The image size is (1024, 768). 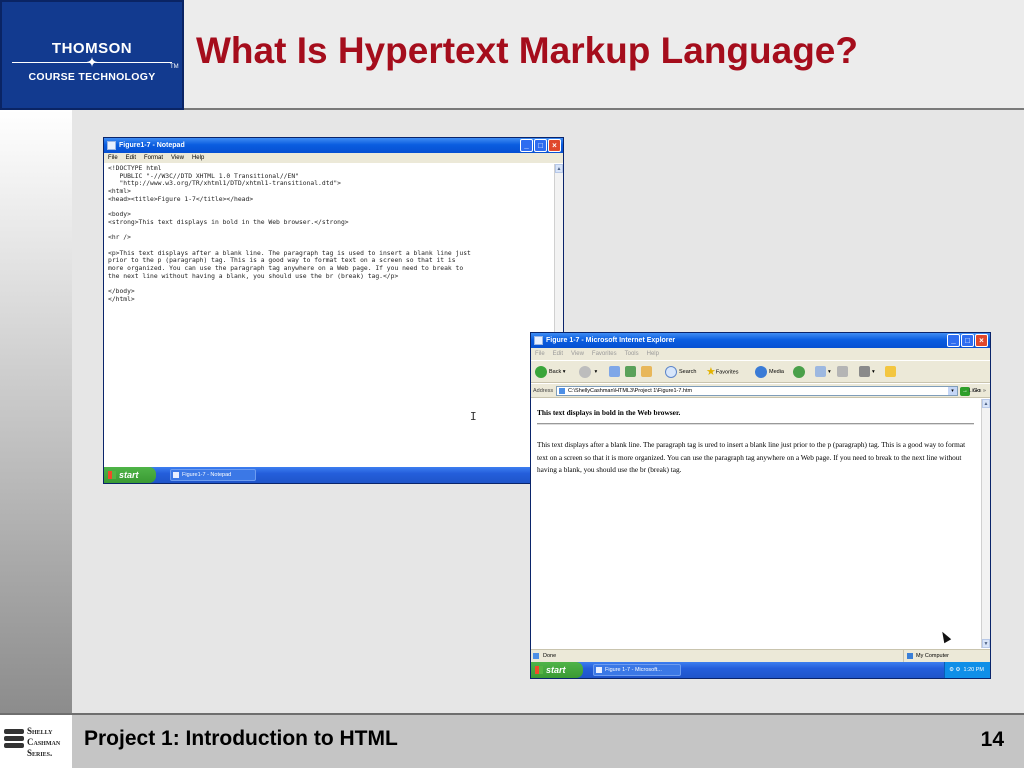 I want to click on mail-icon, so click(x=820, y=372).